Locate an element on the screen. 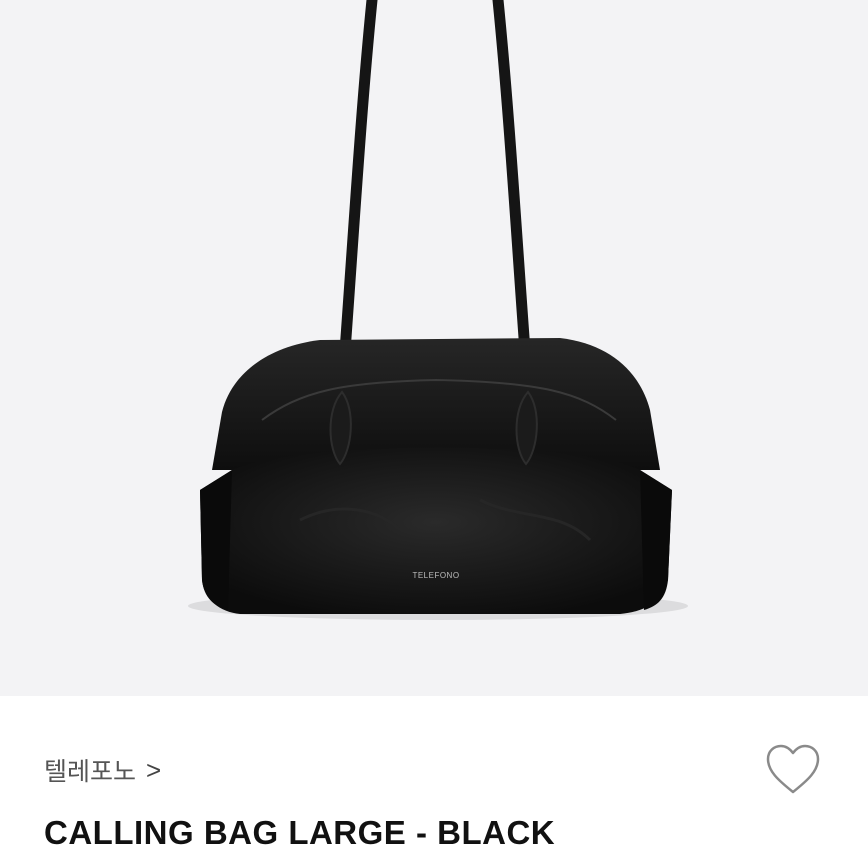 This screenshot has height=868, width=868. left-strap is located at coordinates (357, 199).